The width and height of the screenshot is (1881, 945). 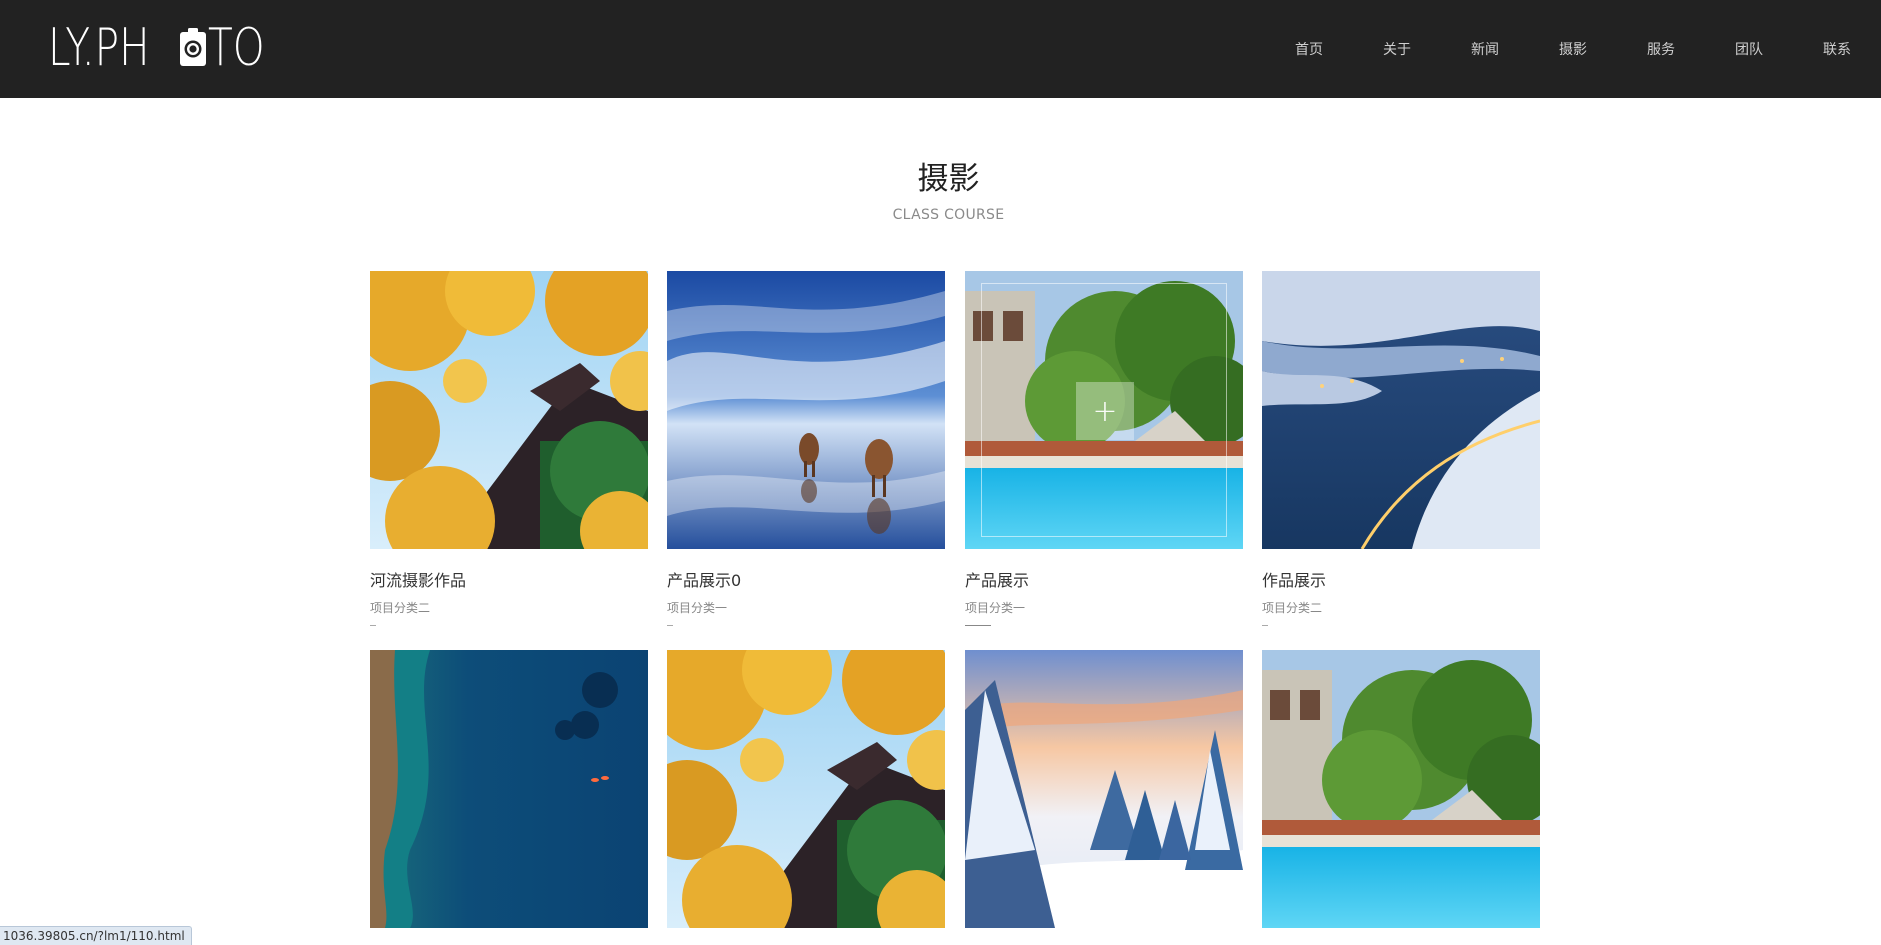 I want to click on portfolio-image-horses-sky, so click(x=806, y=410).